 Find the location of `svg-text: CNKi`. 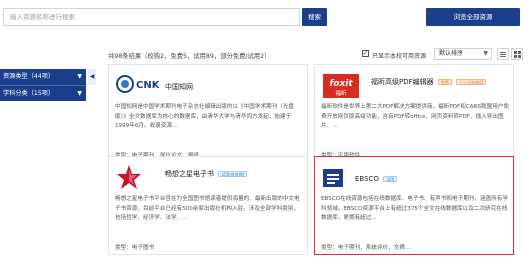

svg-text: CNKi is located at coordinates (147, 85).